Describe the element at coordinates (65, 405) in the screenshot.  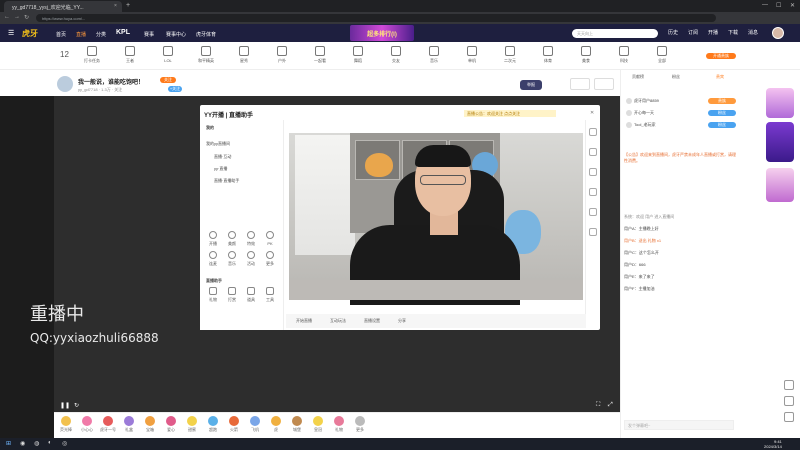
I see `pause-icon: ❚❚` at that location.